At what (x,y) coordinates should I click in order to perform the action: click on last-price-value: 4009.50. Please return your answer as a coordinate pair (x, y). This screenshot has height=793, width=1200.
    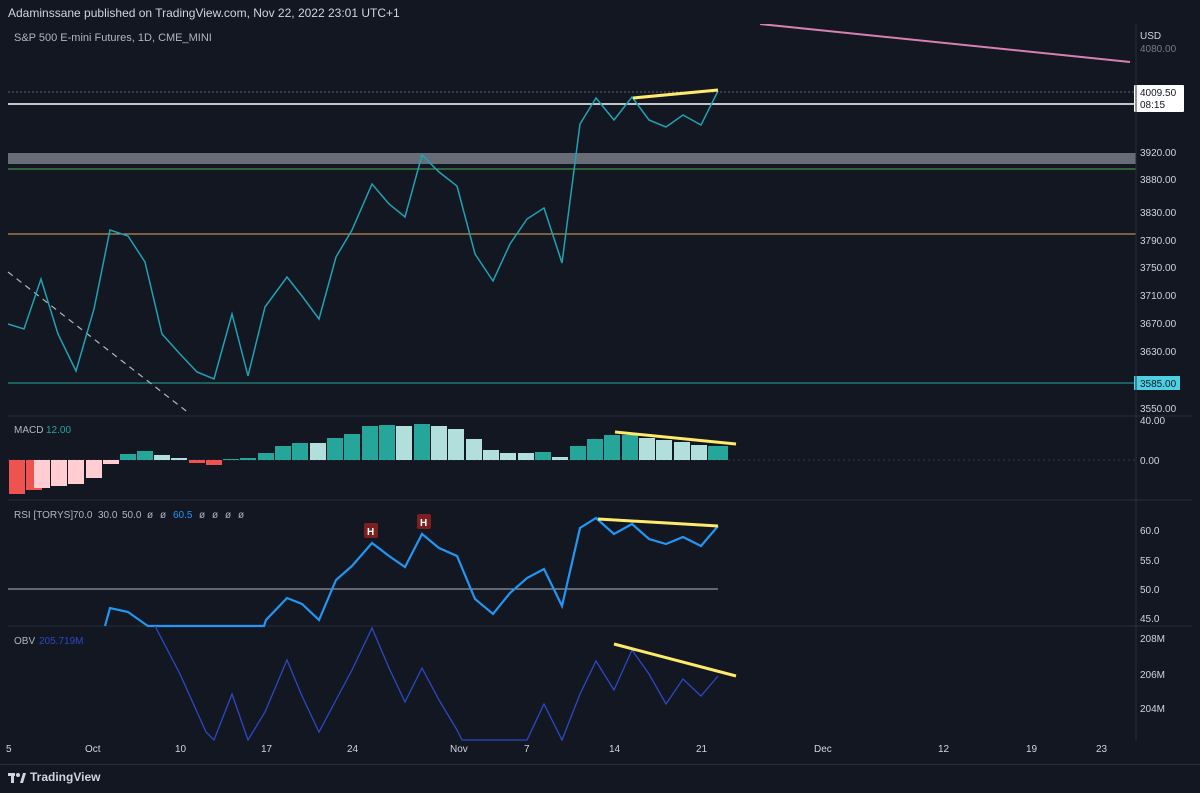
    Looking at the image, I should click on (1158, 93).